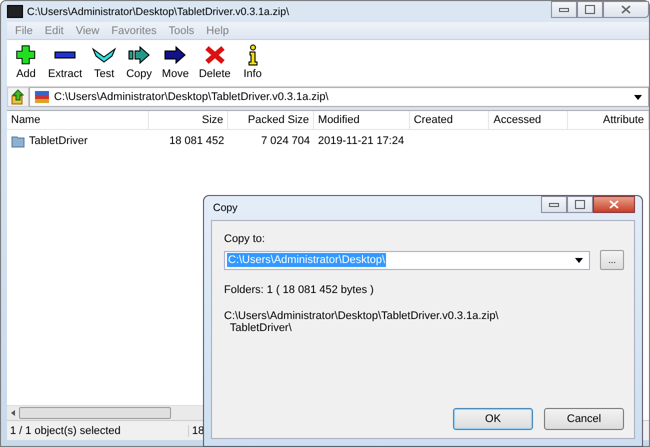  I want to click on column-header: Modified, so click(362, 120).